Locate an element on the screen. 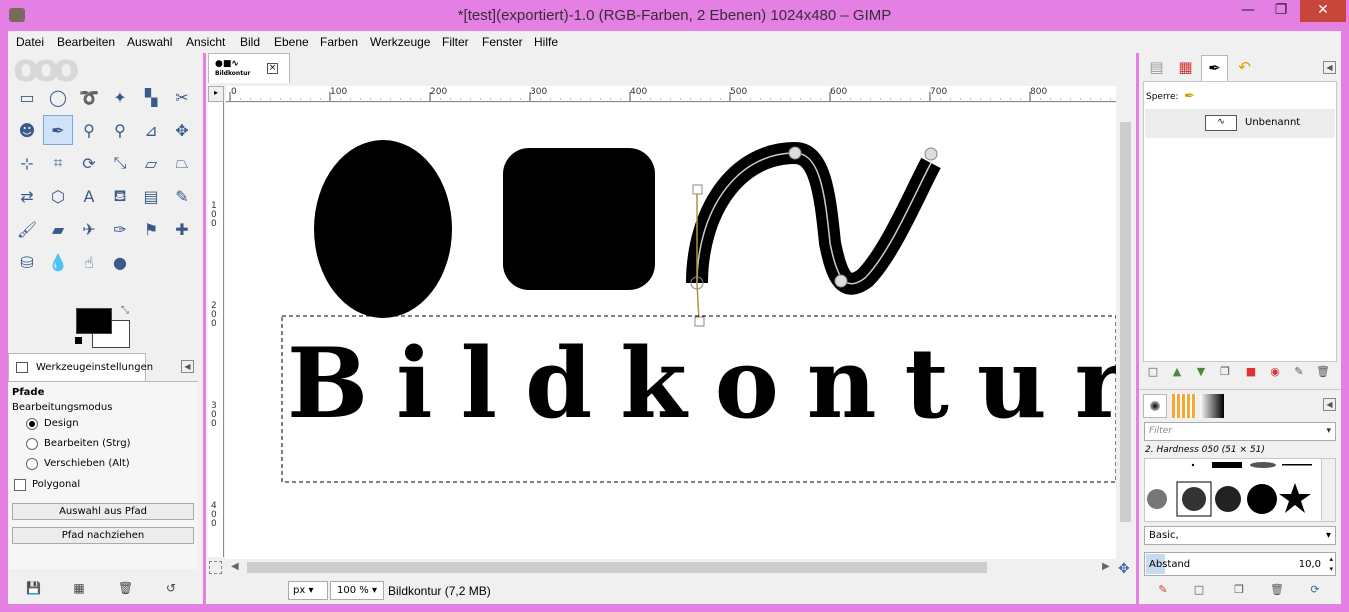 Image resolution: width=1349 pixels, height=612 pixels. menu-farben: Farben is located at coordinates (339, 42).